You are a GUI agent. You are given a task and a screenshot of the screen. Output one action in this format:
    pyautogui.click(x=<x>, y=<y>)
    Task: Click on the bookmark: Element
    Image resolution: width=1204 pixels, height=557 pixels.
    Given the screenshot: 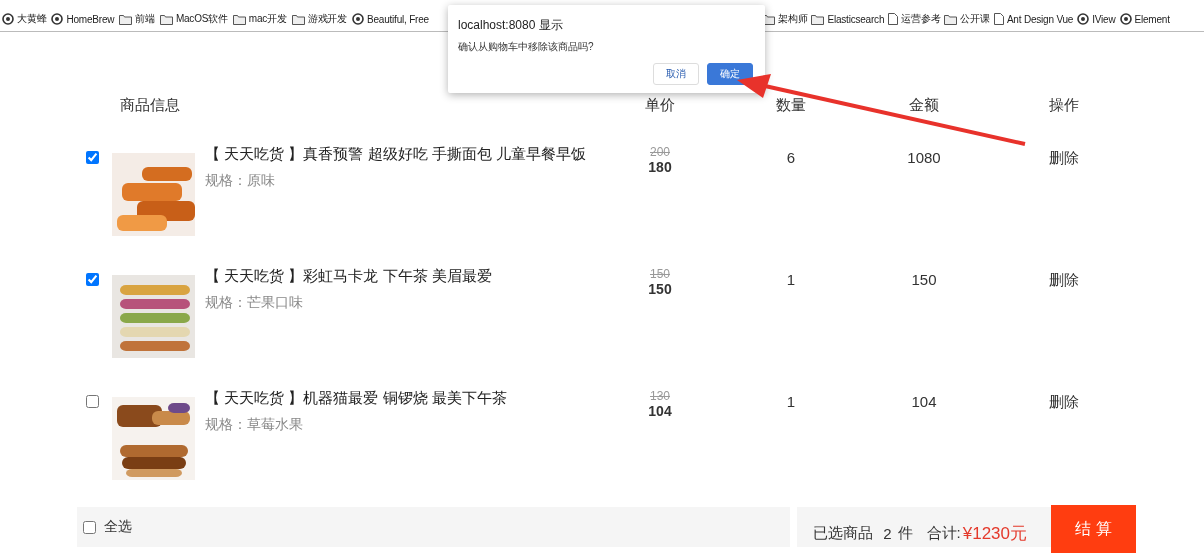 What is the action you would take?
    pyautogui.click(x=1144, y=19)
    